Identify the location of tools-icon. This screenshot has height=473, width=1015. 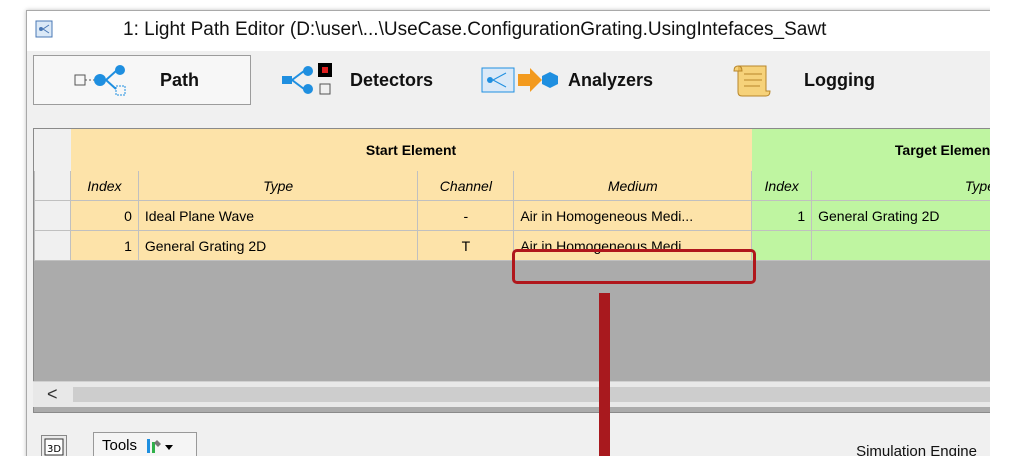
(160, 446).